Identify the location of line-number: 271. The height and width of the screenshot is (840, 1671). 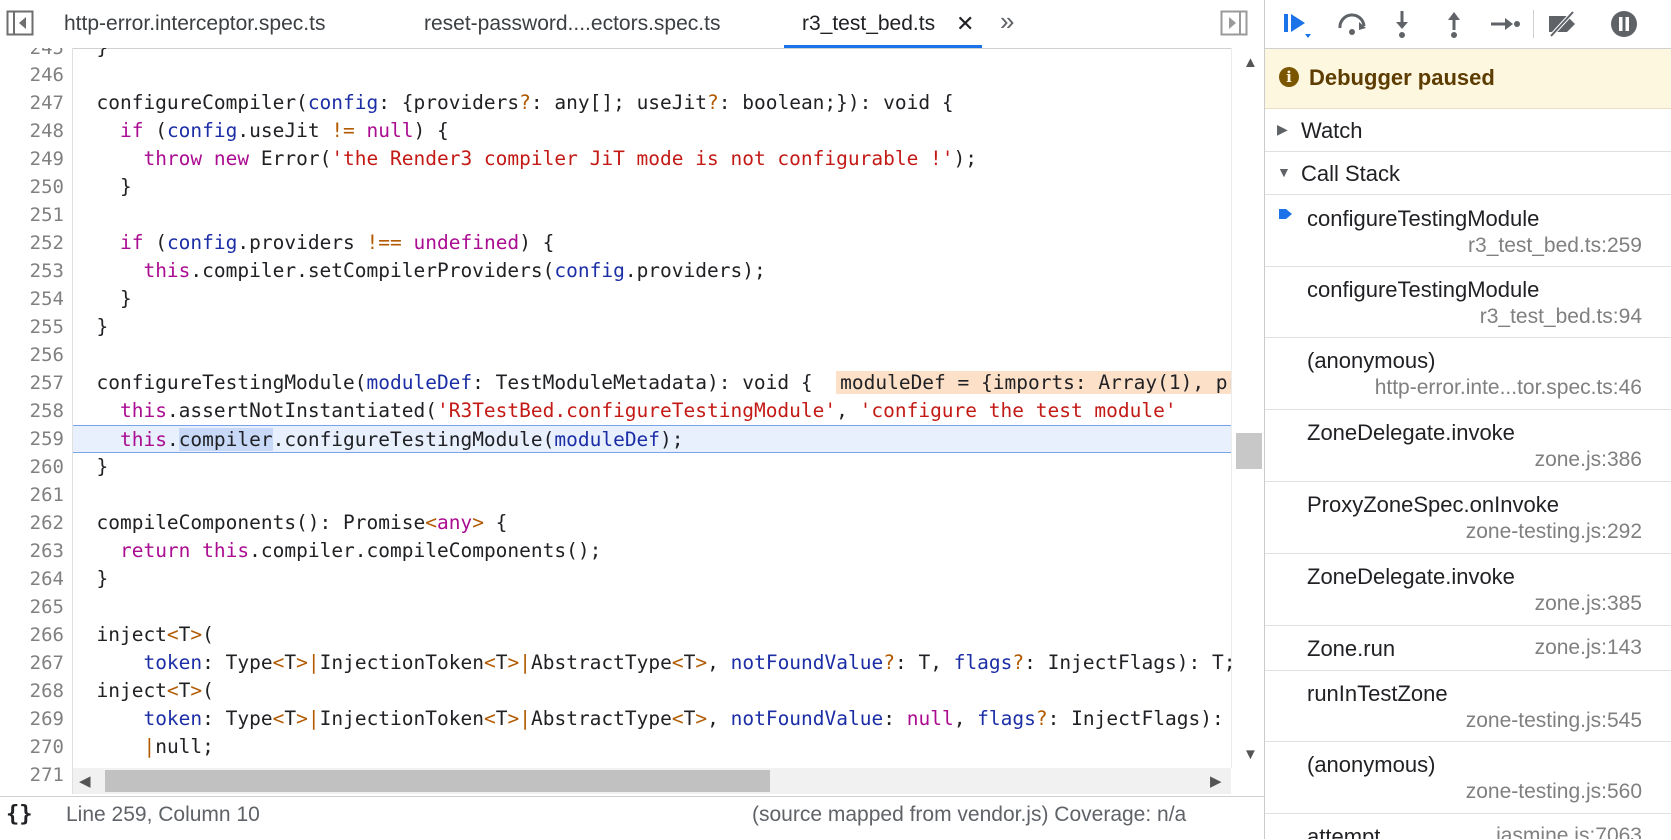
(32, 775).